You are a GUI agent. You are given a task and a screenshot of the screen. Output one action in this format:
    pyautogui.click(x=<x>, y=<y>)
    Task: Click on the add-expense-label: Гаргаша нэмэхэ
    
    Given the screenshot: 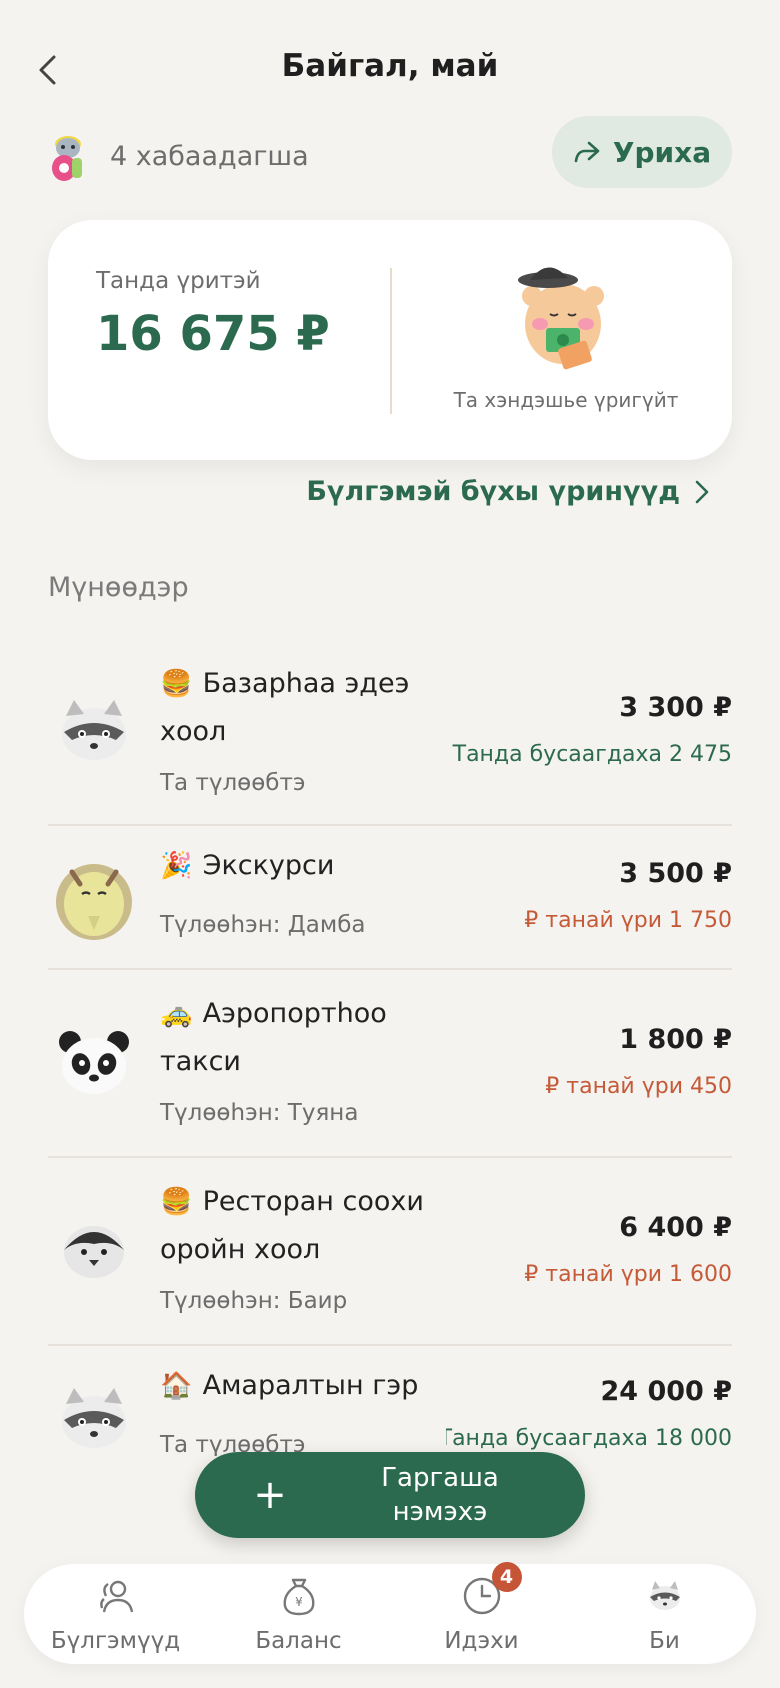 What is the action you would take?
    pyautogui.click(x=440, y=1495)
    